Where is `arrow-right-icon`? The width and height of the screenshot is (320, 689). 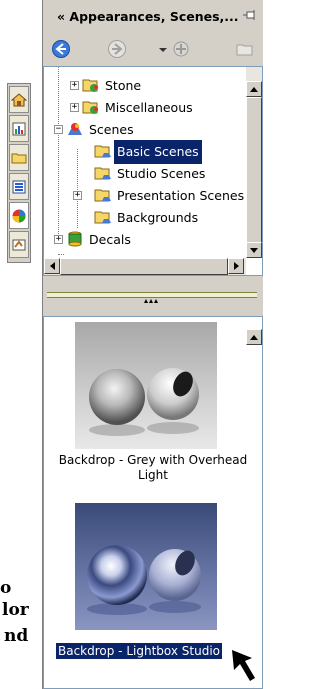
arrow-right-icon is located at coordinates (236, 266).